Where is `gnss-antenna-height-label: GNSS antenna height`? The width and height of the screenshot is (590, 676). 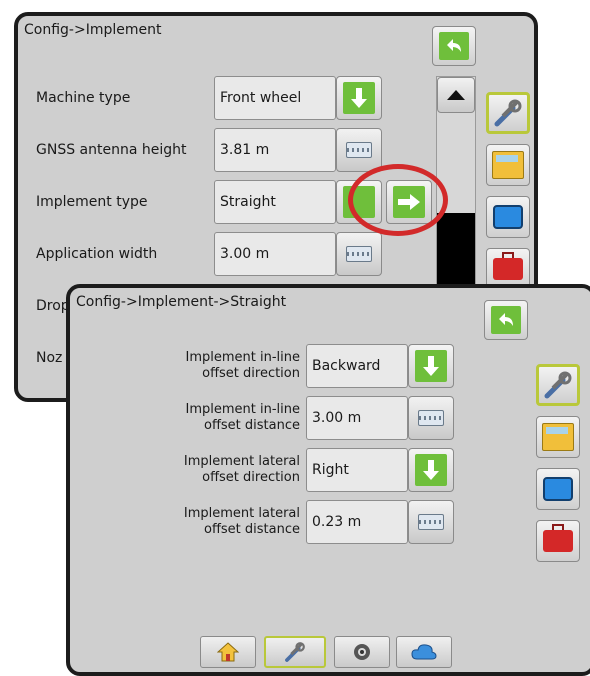 gnss-antenna-height-label: GNSS antenna height is located at coordinates (111, 150).